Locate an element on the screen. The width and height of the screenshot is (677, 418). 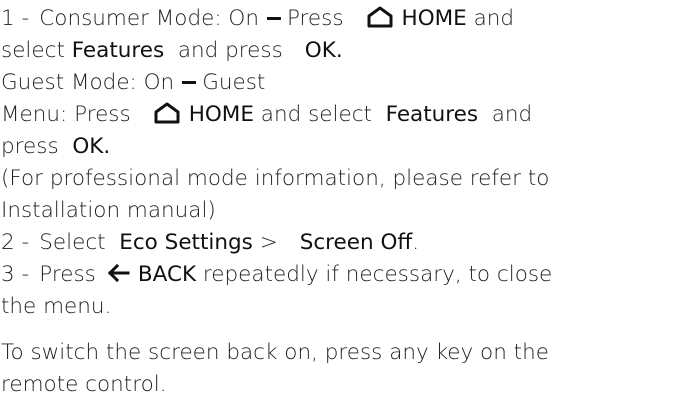
back-arrow-icon is located at coordinates (118, 273).